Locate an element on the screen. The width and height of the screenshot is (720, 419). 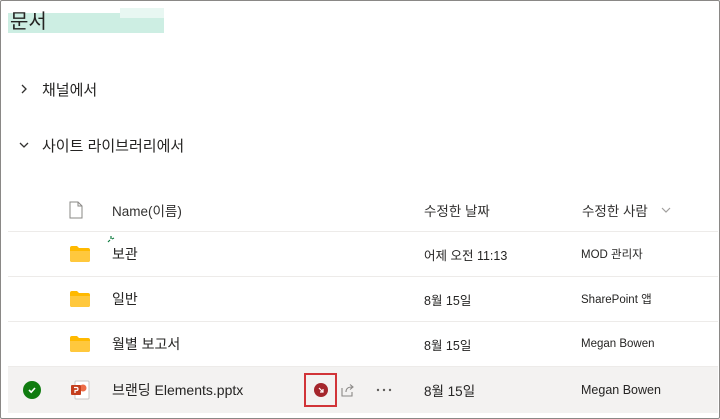
file-name: 브랜딩 Elements.pptx is located at coordinates (177, 390).